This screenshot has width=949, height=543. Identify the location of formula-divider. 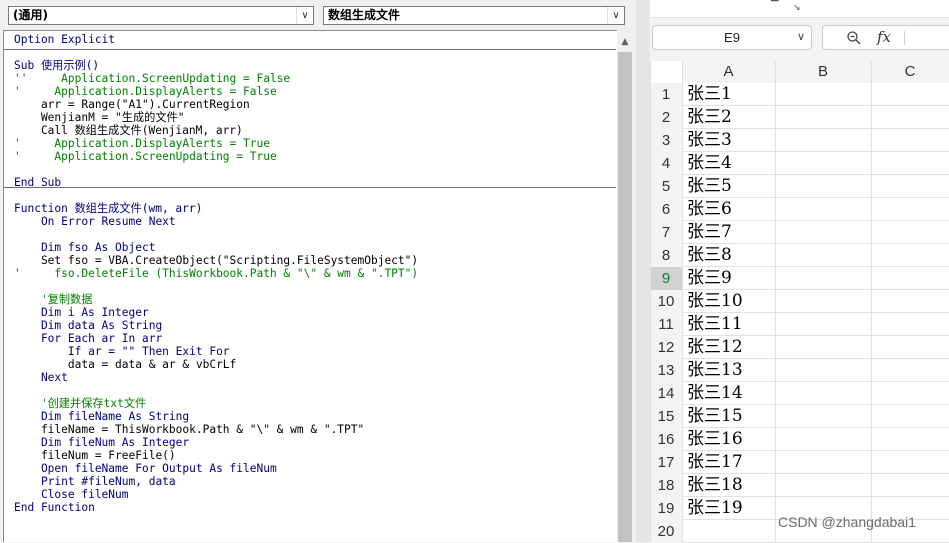
(904, 38).